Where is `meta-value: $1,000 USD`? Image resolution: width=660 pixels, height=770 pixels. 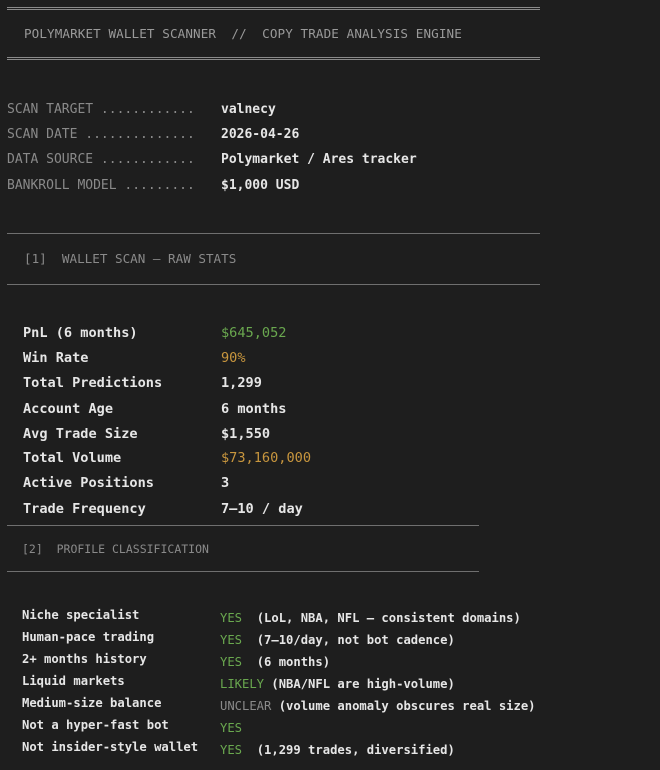 meta-value: $1,000 USD is located at coordinates (260, 185).